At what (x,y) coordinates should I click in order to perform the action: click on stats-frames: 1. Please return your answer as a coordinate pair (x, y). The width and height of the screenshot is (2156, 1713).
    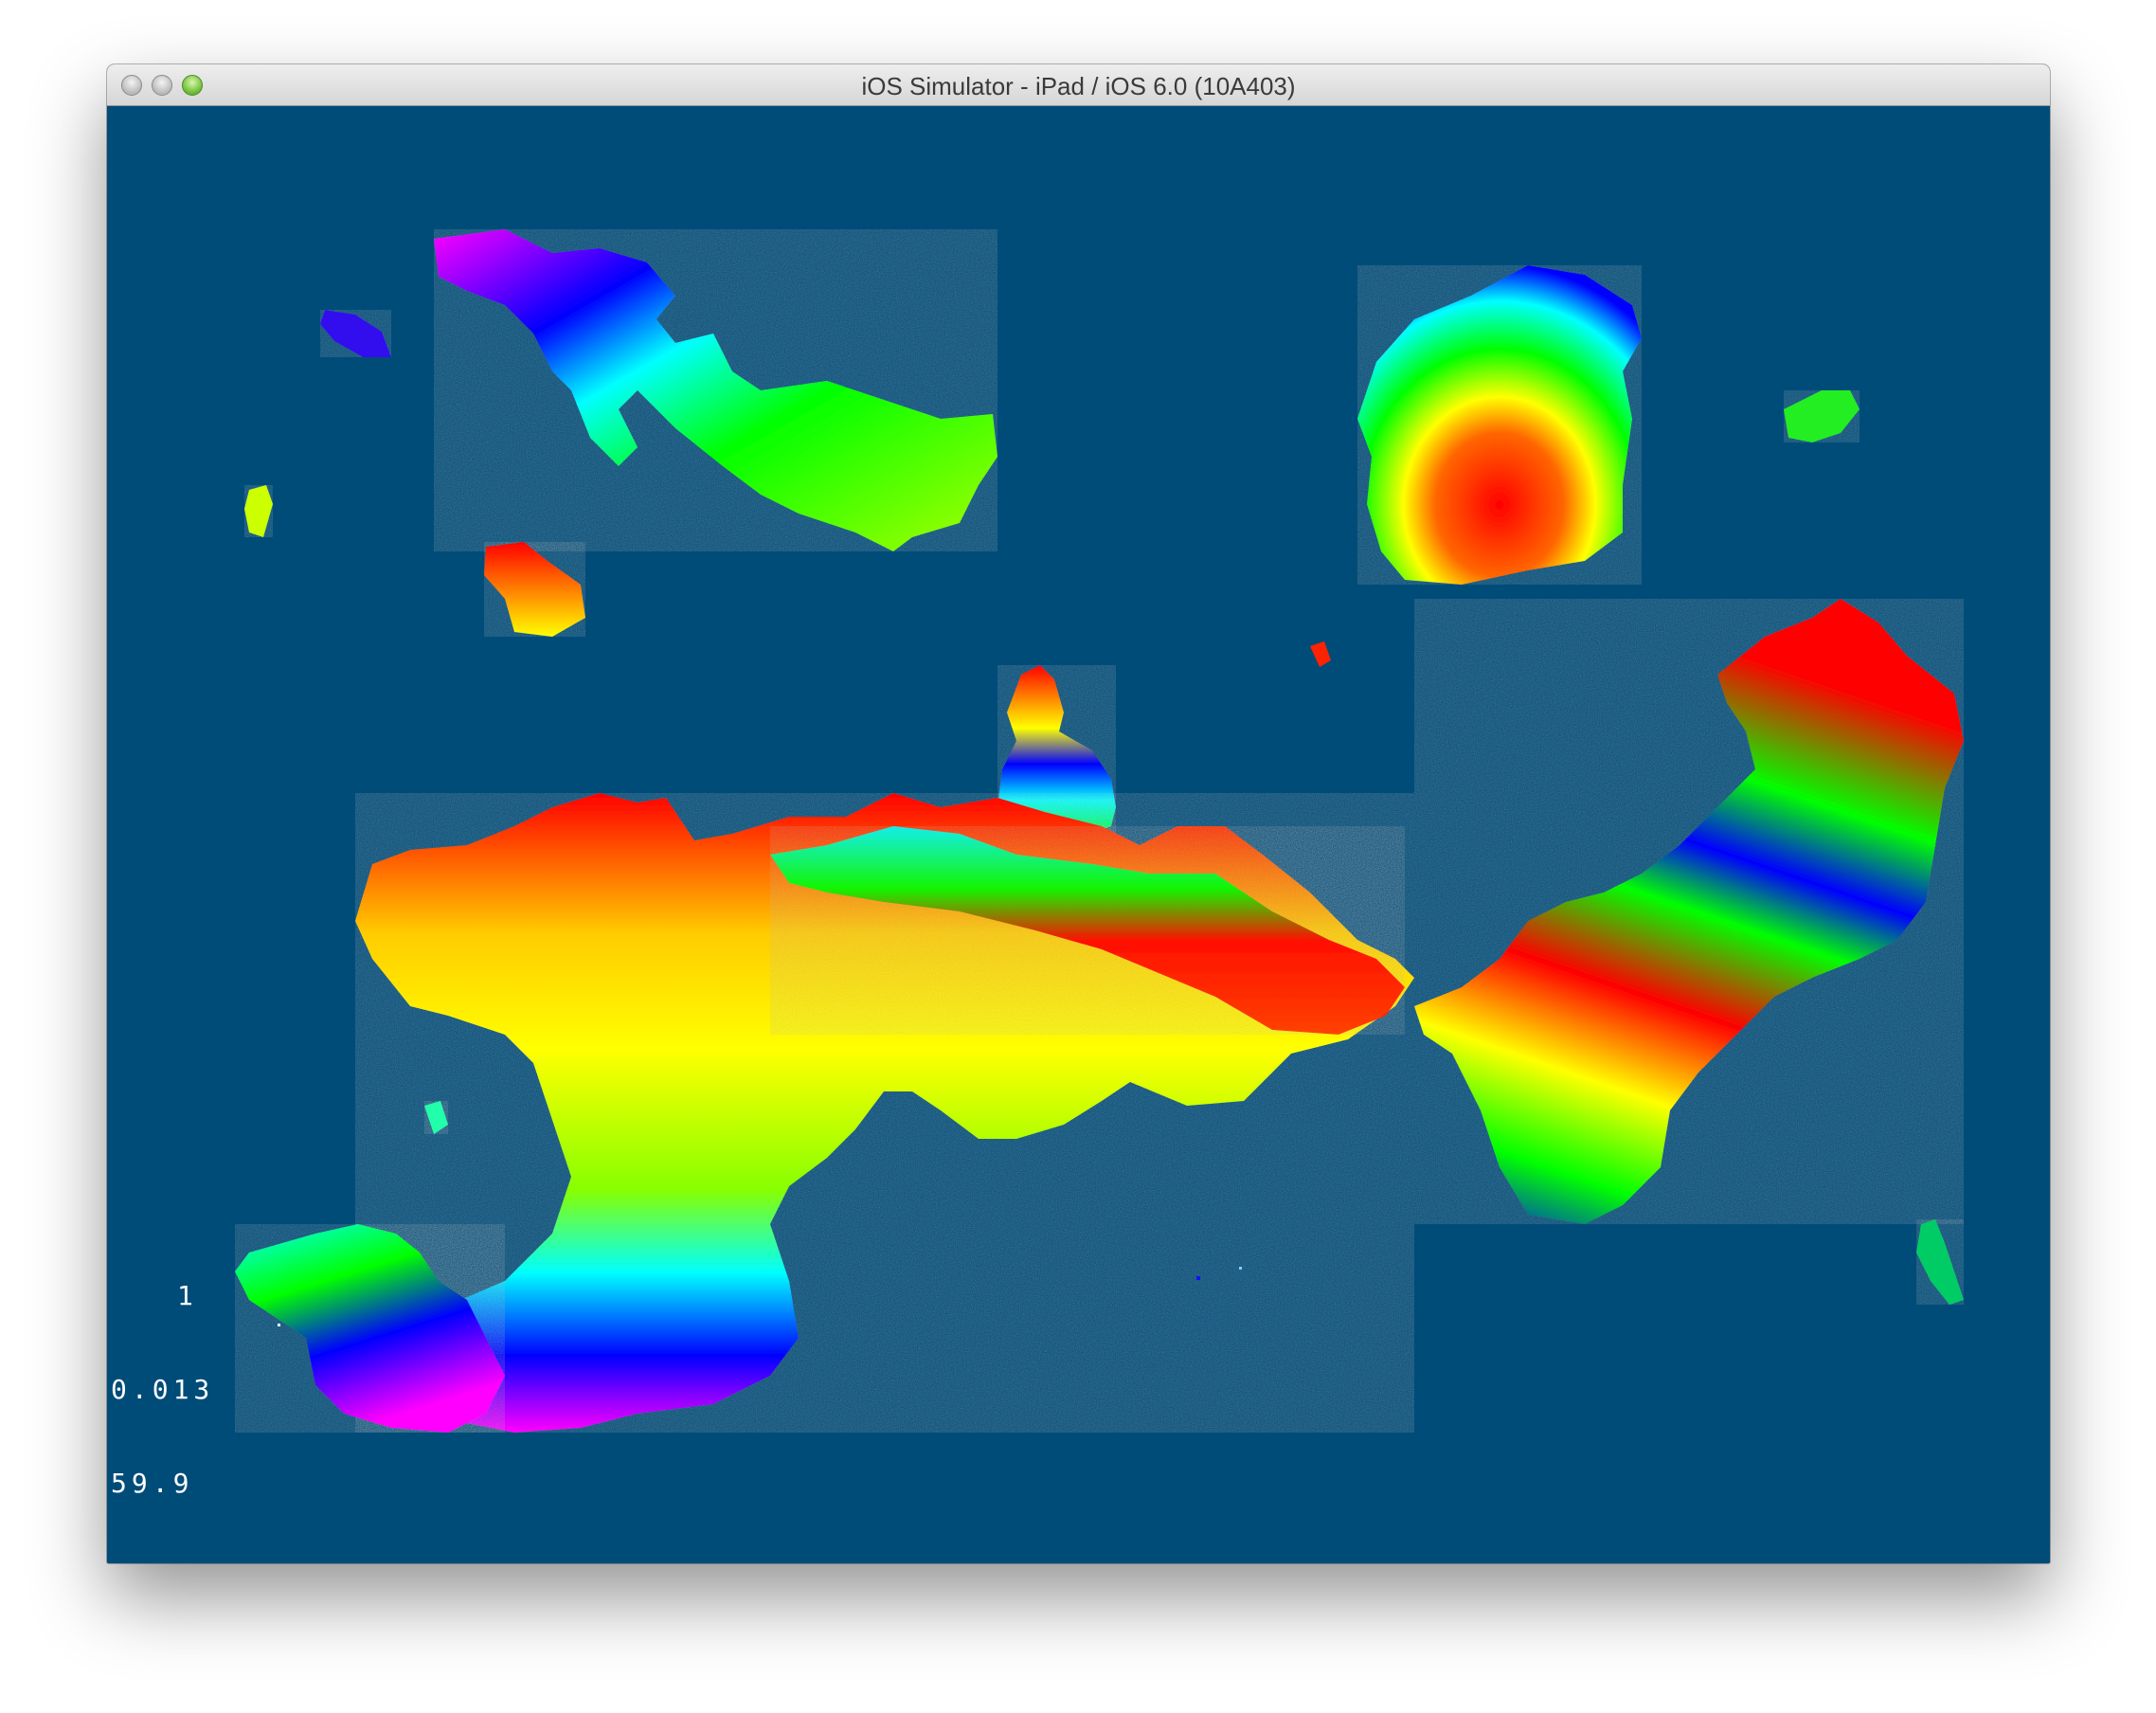
    Looking at the image, I should click on (188, 1295).